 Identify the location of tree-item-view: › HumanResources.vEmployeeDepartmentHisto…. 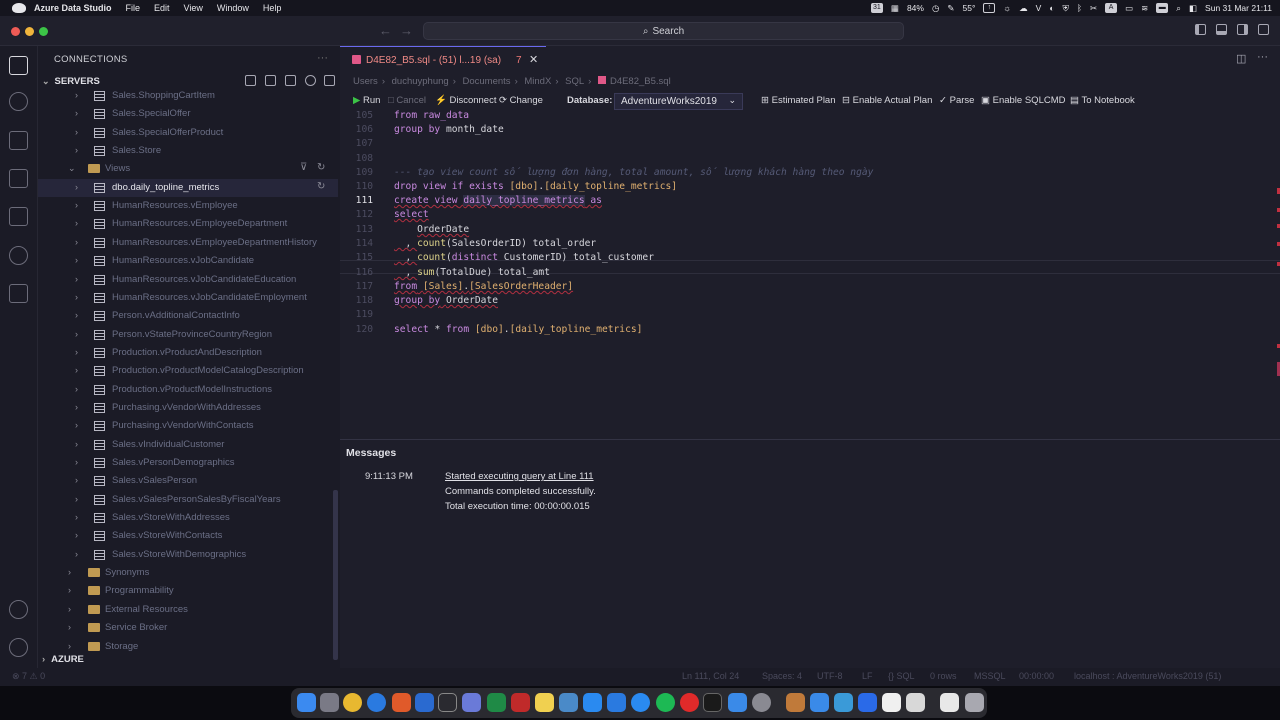
(188, 243).